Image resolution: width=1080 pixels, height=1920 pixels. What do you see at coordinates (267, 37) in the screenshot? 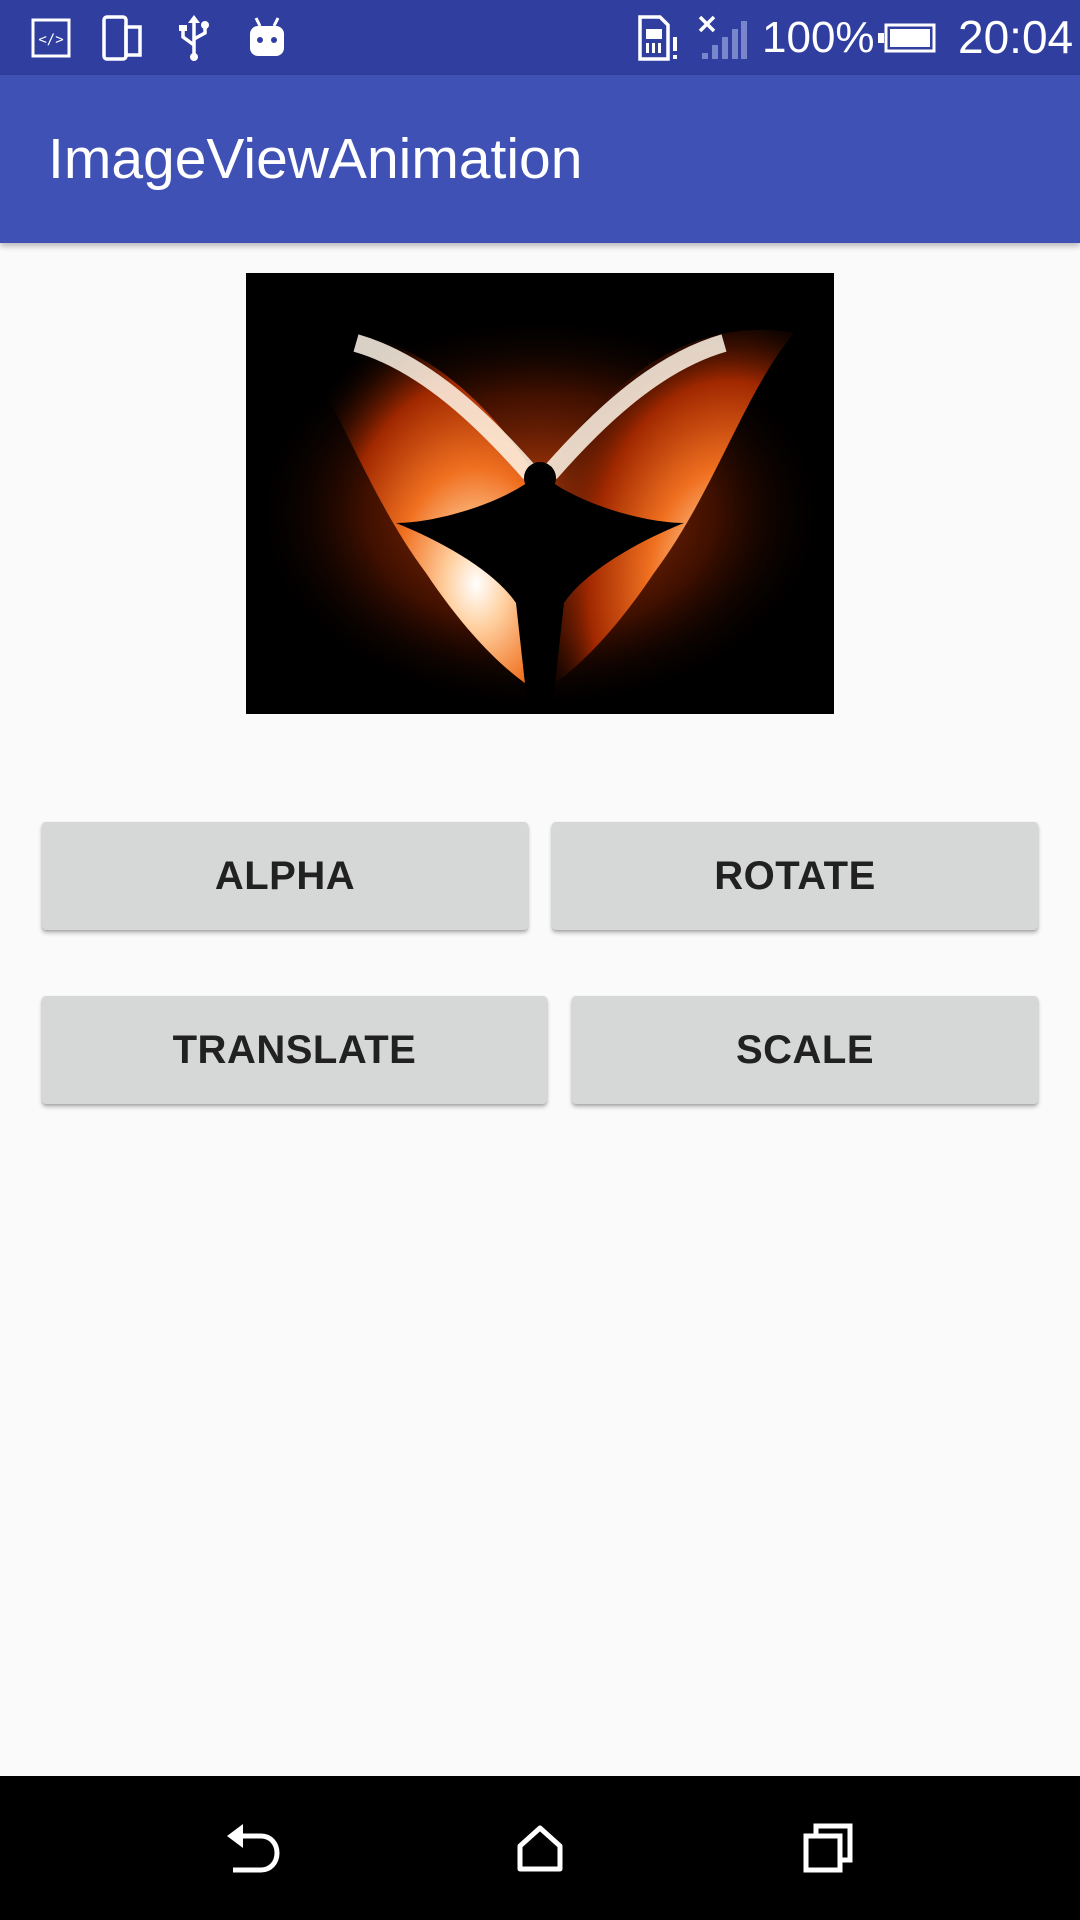
I see `android-debug-icon` at bounding box center [267, 37].